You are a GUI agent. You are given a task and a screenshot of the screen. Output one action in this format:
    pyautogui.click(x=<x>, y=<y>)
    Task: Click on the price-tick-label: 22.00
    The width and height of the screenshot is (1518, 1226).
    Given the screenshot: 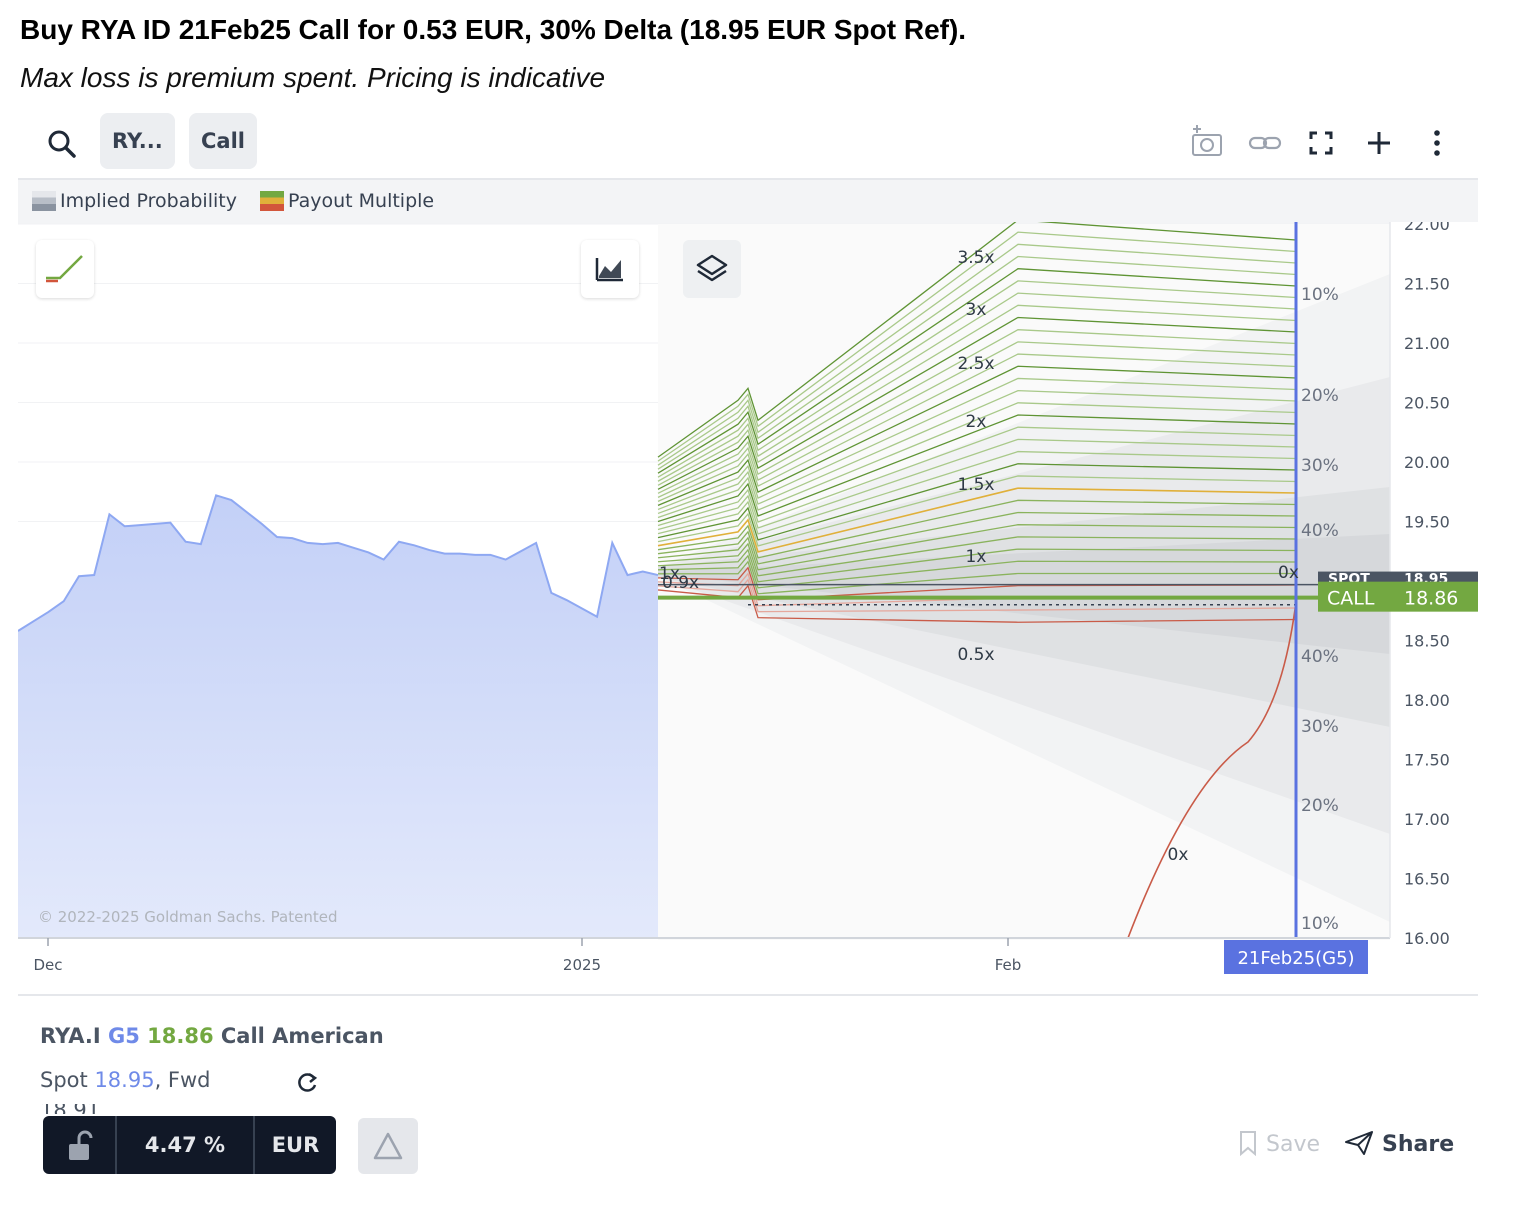 What is the action you would take?
    pyautogui.click(x=1427, y=228)
    